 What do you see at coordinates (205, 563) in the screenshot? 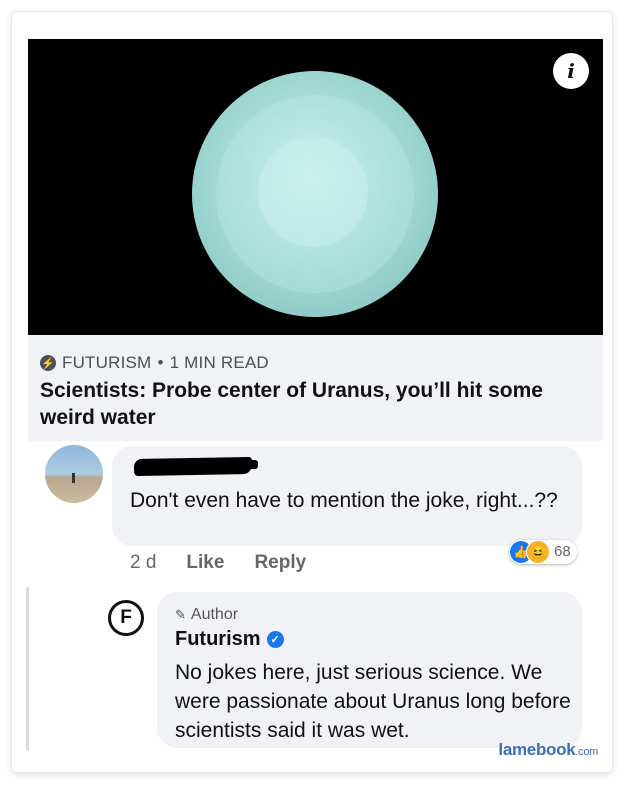
I see `like-button: Like` at bounding box center [205, 563].